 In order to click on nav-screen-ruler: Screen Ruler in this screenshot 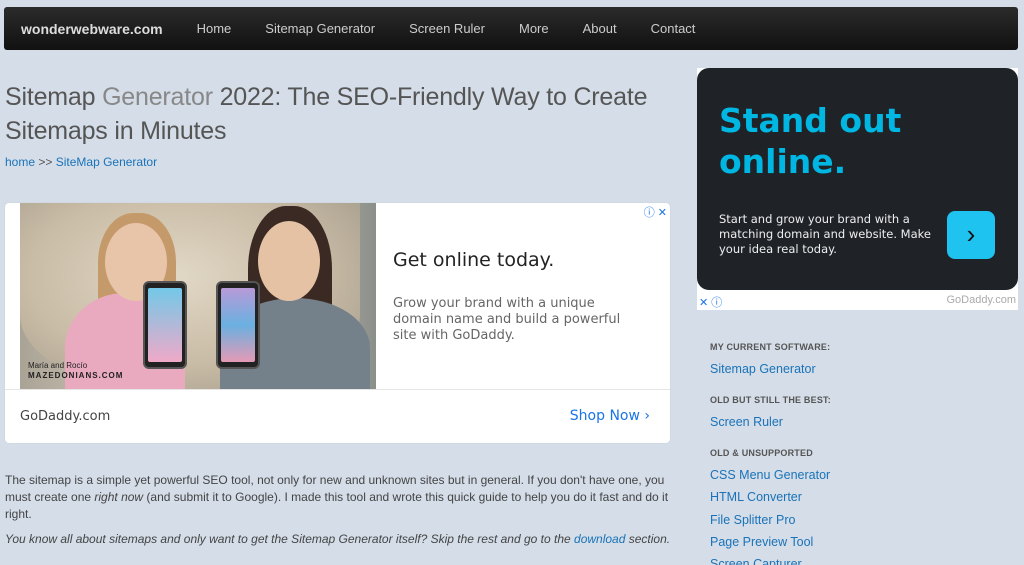, I will do `click(447, 28)`.